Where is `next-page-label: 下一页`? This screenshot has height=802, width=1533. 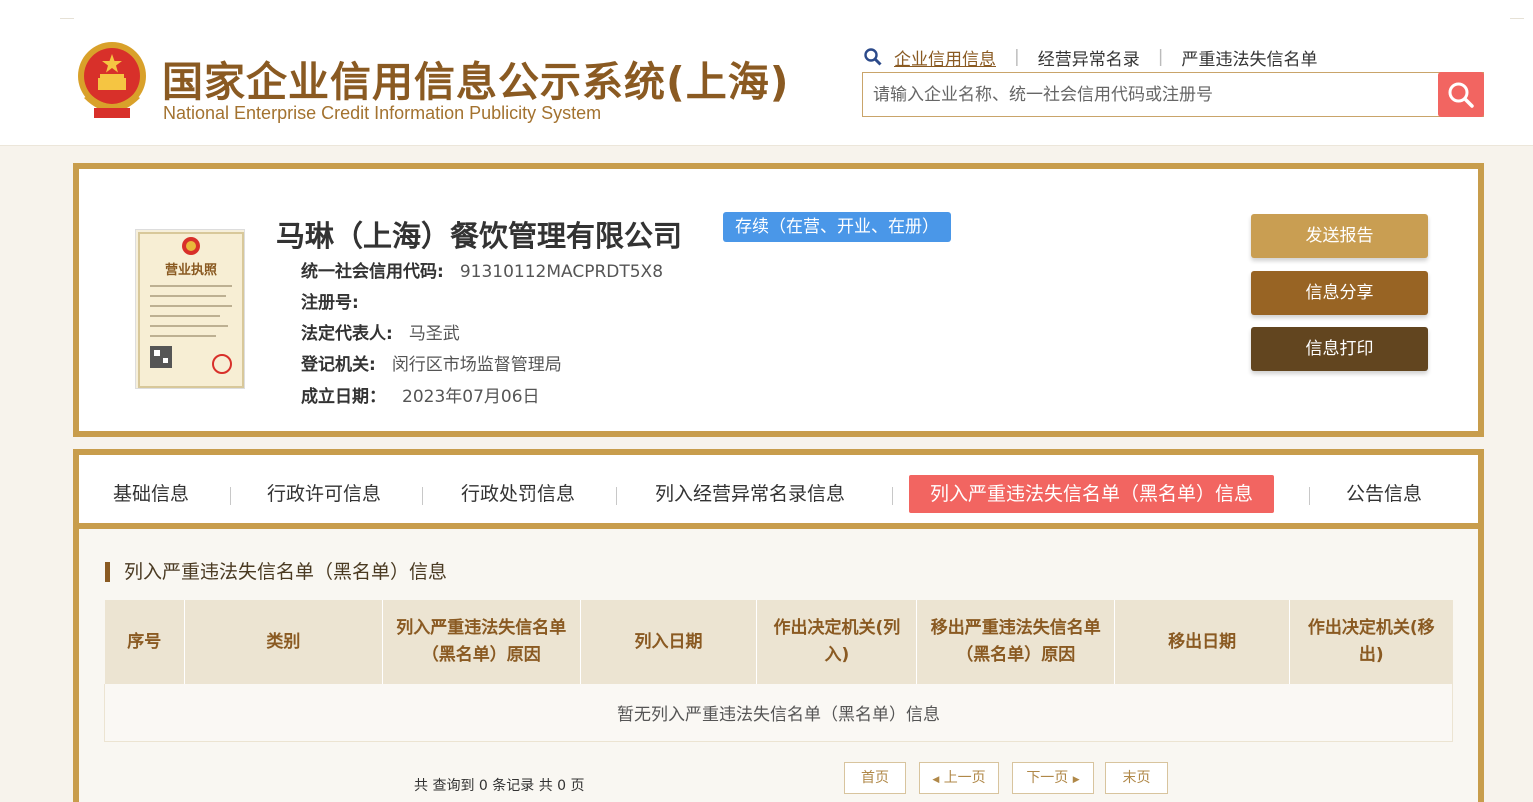 next-page-label: 下一页 is located at coordinates (1047, 778).